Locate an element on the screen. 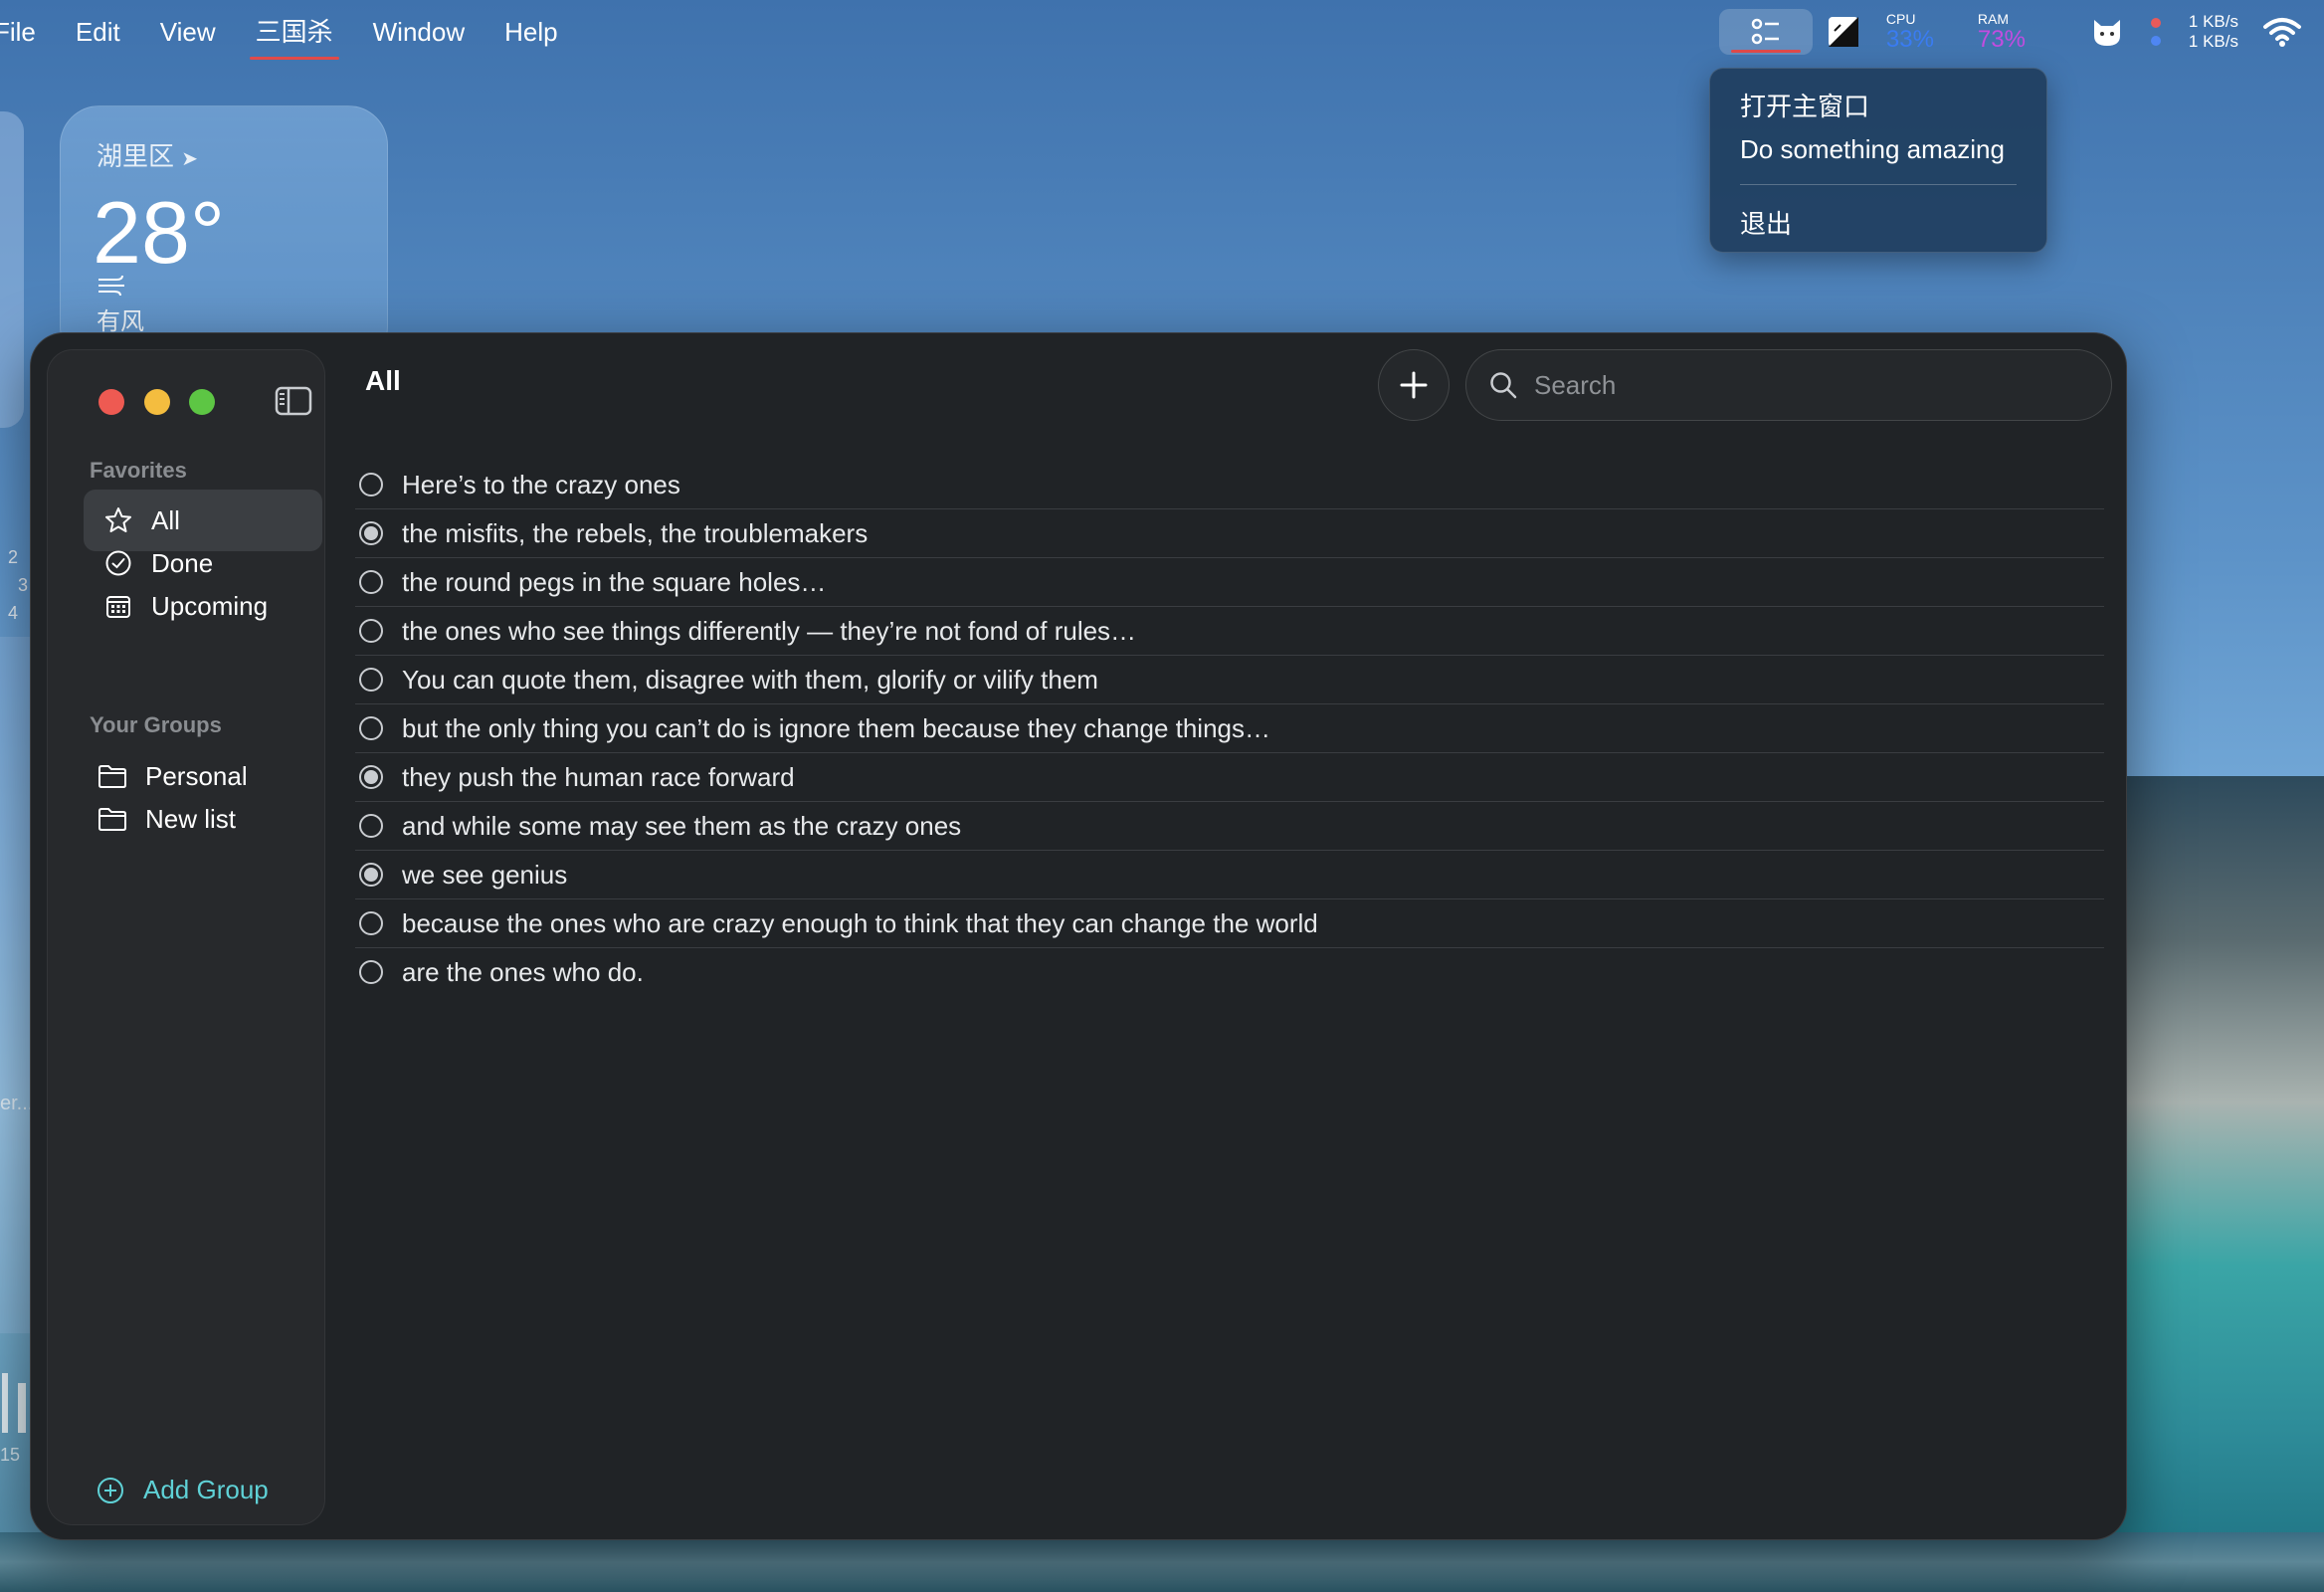 This screenshot has height=1592, width=2324. checklist-icon is located at coordinates (1765, 31).